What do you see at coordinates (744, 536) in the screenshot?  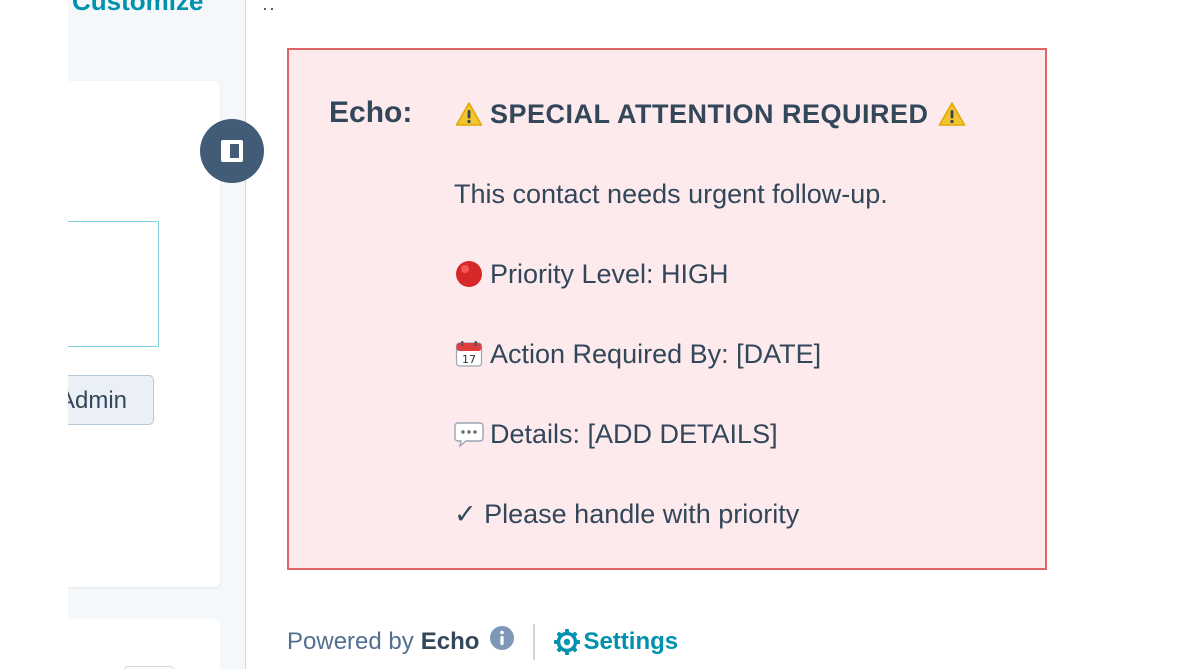 I see `closing-line: ✓ Please handle with priority` at bounding box center [744, 536].